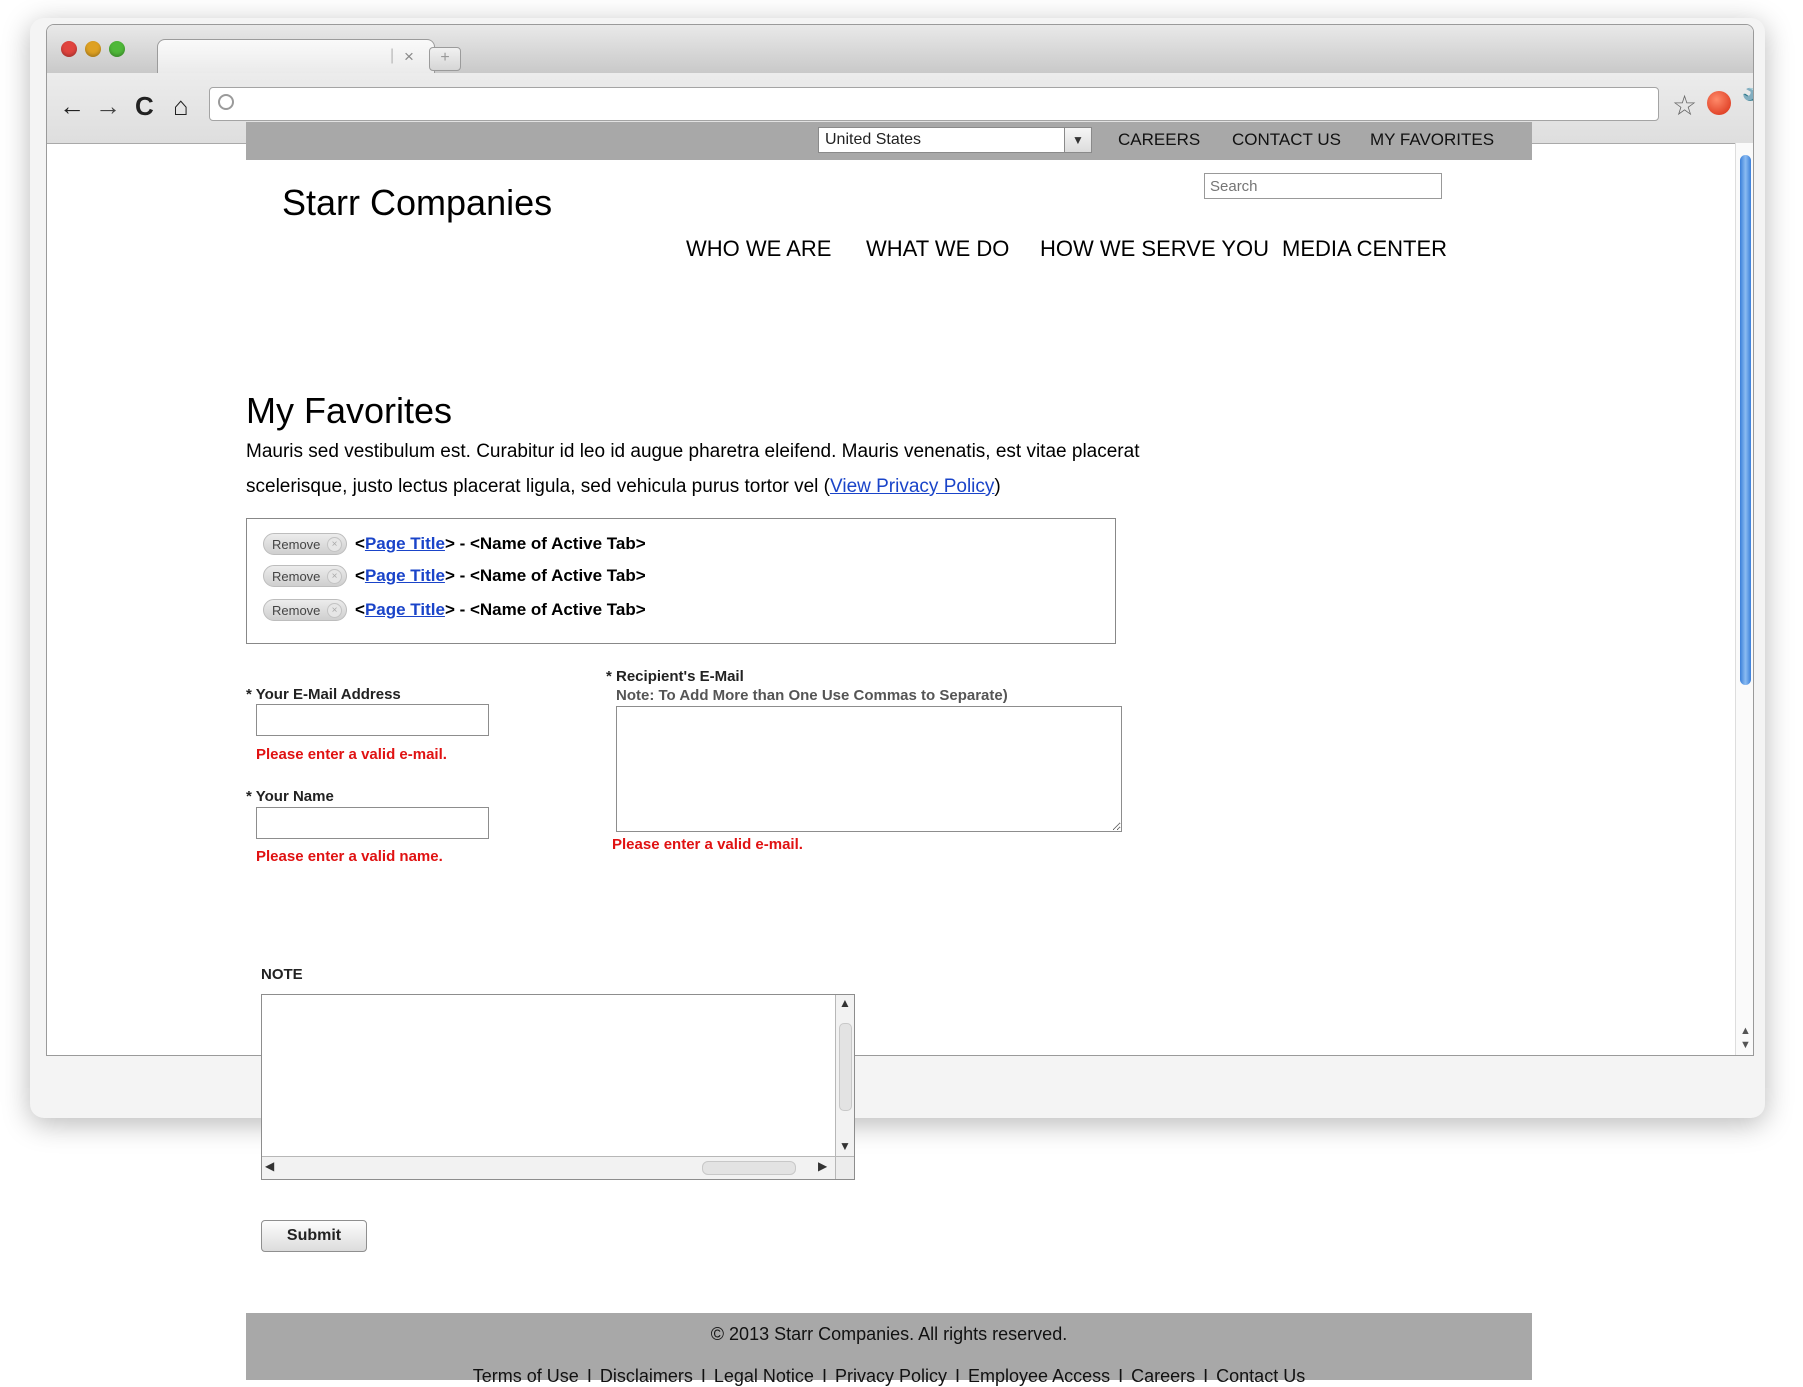 The image size is (1803, 1387). What do you see at coordinates (1286, 140) in the screenshot?
I see `utility-link-contact-us: CONTACT US` at bounding box center [1286, 140].